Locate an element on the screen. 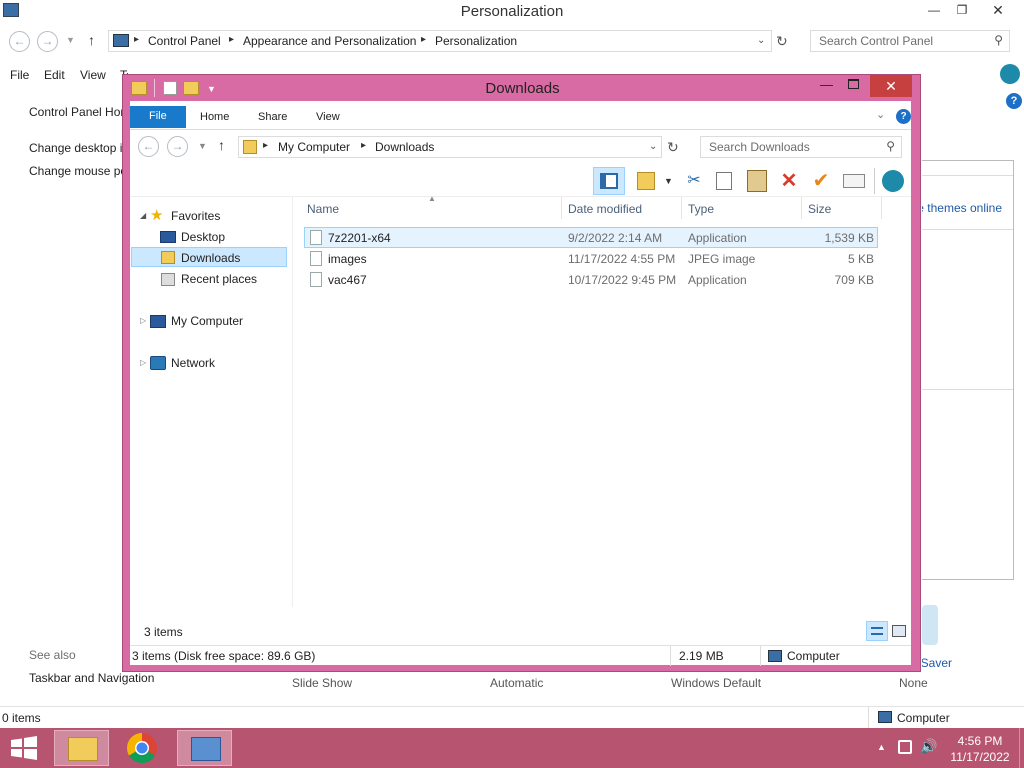 The width and height of the screenshot is (1024, 768). nav-favorites: Favorites is located at coordinates (195, 216).